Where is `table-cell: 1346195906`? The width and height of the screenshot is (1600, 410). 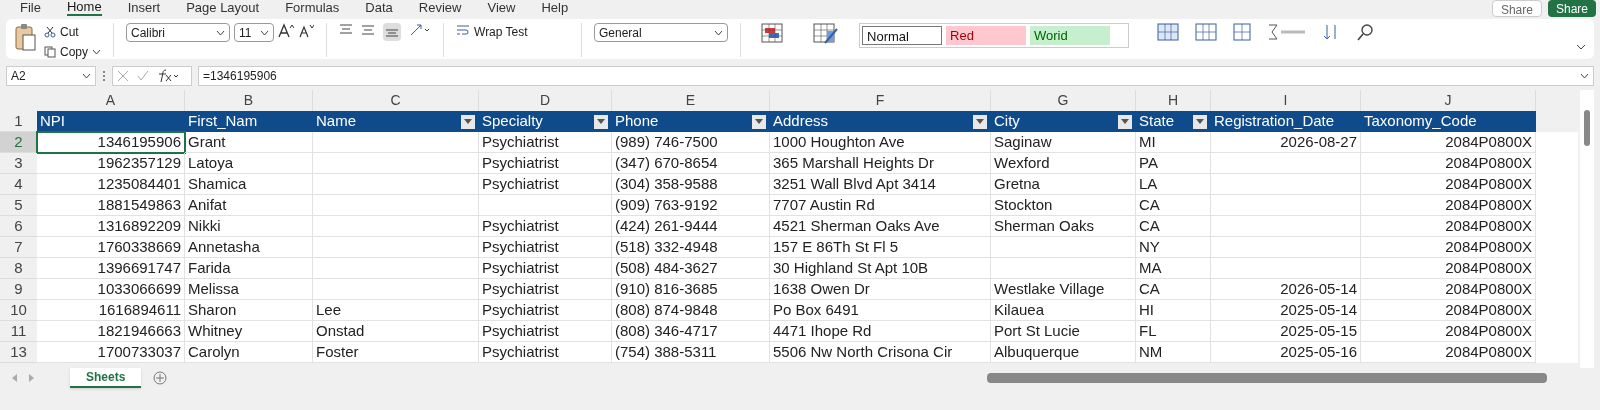 table-cell: 1346195906 is located at coordinates (111, 142).